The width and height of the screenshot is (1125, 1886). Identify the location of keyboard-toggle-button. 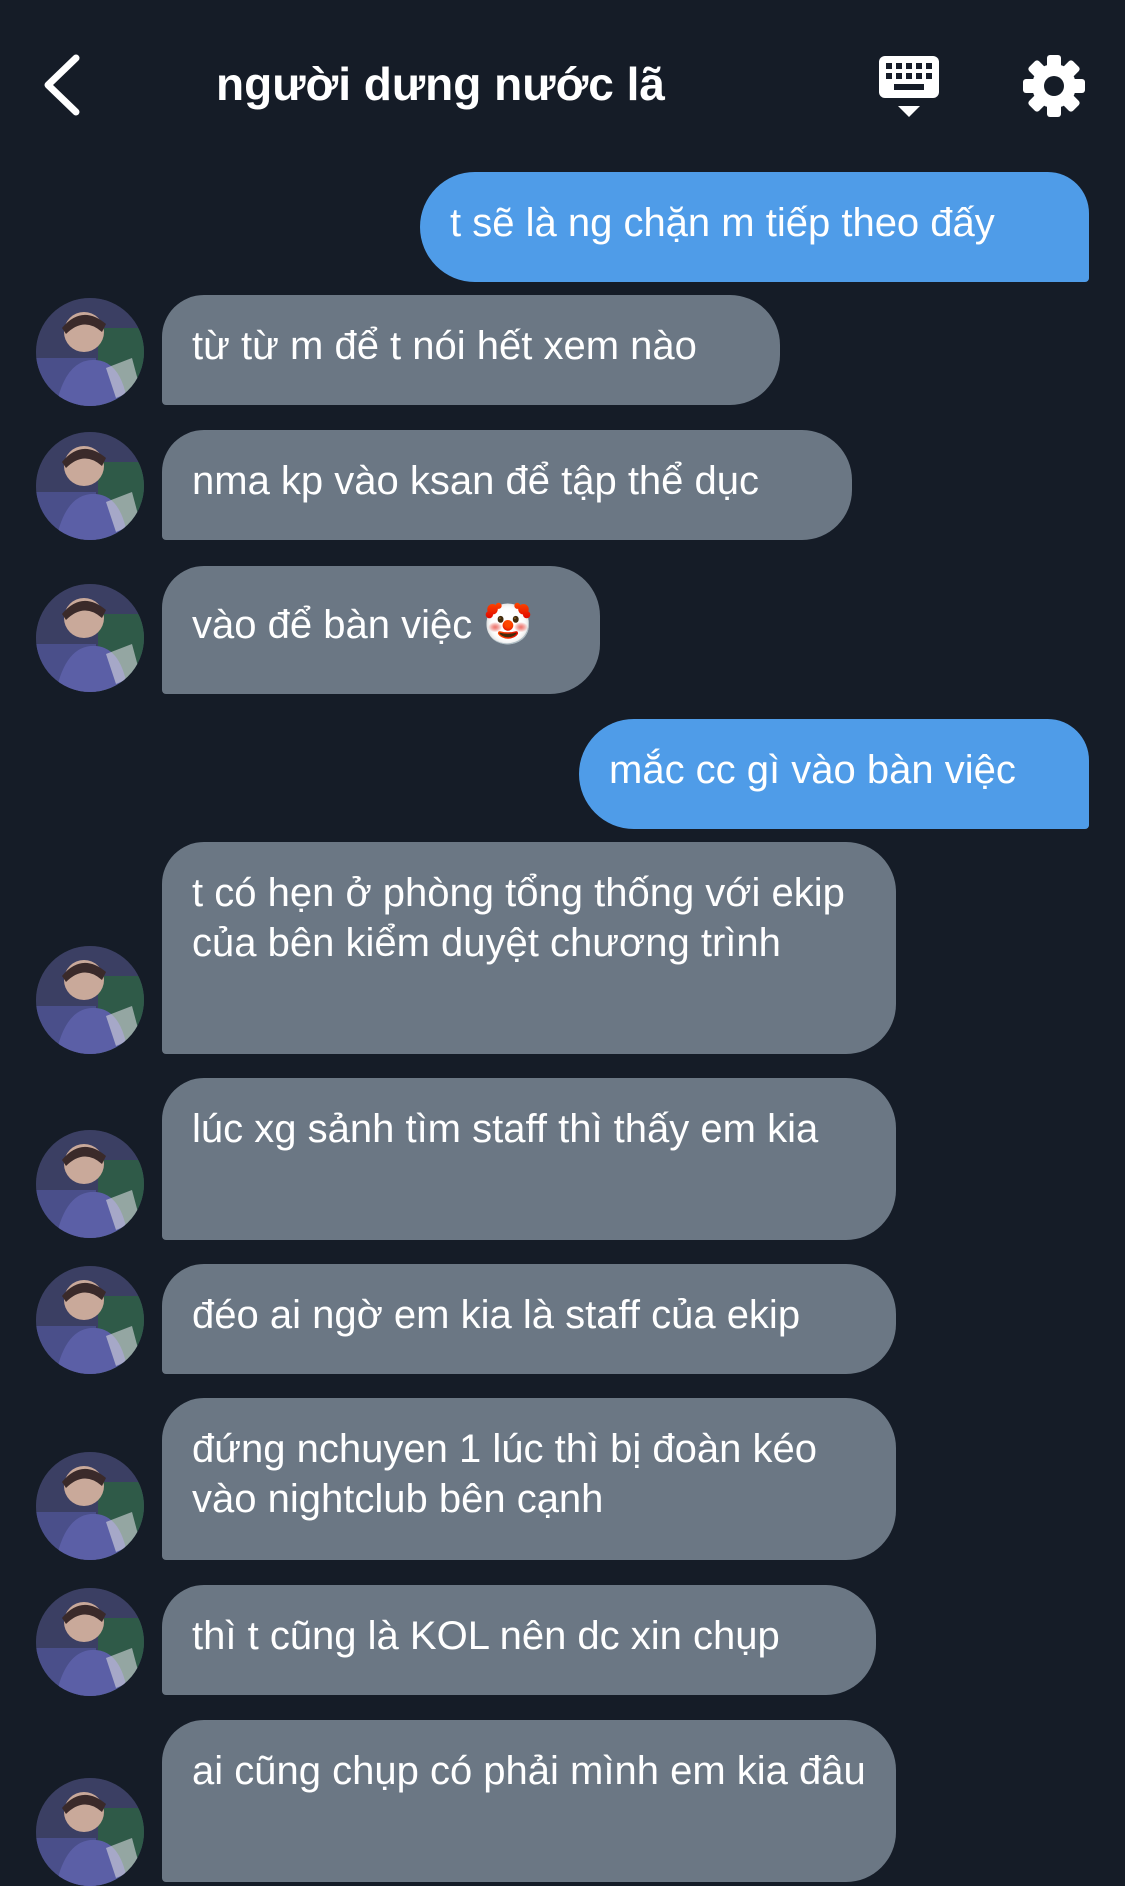
(909, 87).